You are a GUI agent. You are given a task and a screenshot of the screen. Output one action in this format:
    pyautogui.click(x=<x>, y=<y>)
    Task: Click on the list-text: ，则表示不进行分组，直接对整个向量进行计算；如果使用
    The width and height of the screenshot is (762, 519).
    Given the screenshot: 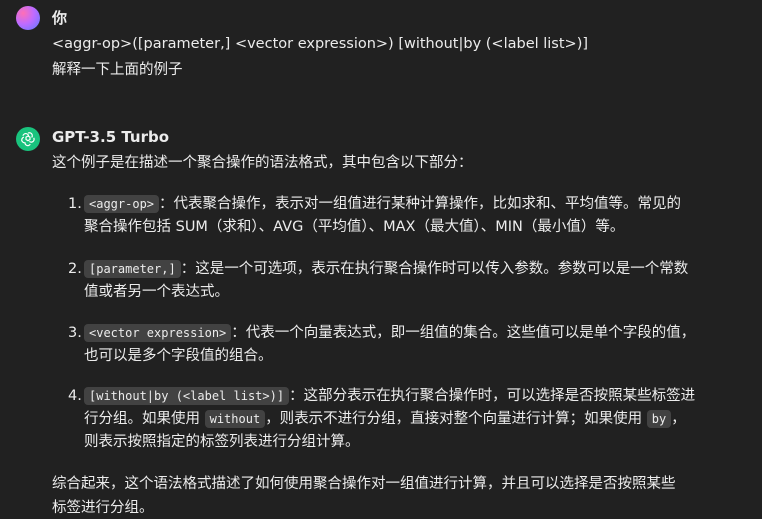 What is the action you would take?
    pyautogui.click(x=456, y=419)
    